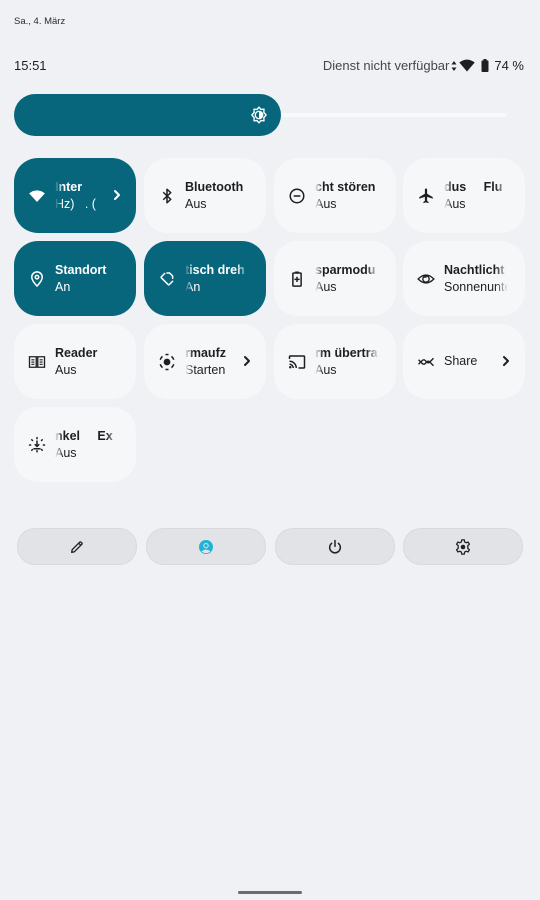 The height and width of the screenshot is (900, 540). Describe the element at coordinates (461, 361) in the screenshot. I see `tile-label: Share` at that location.